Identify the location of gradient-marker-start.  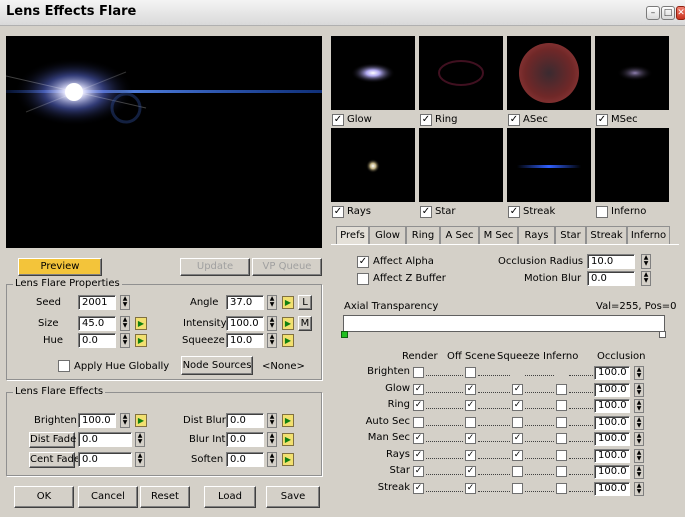
(344, 334).